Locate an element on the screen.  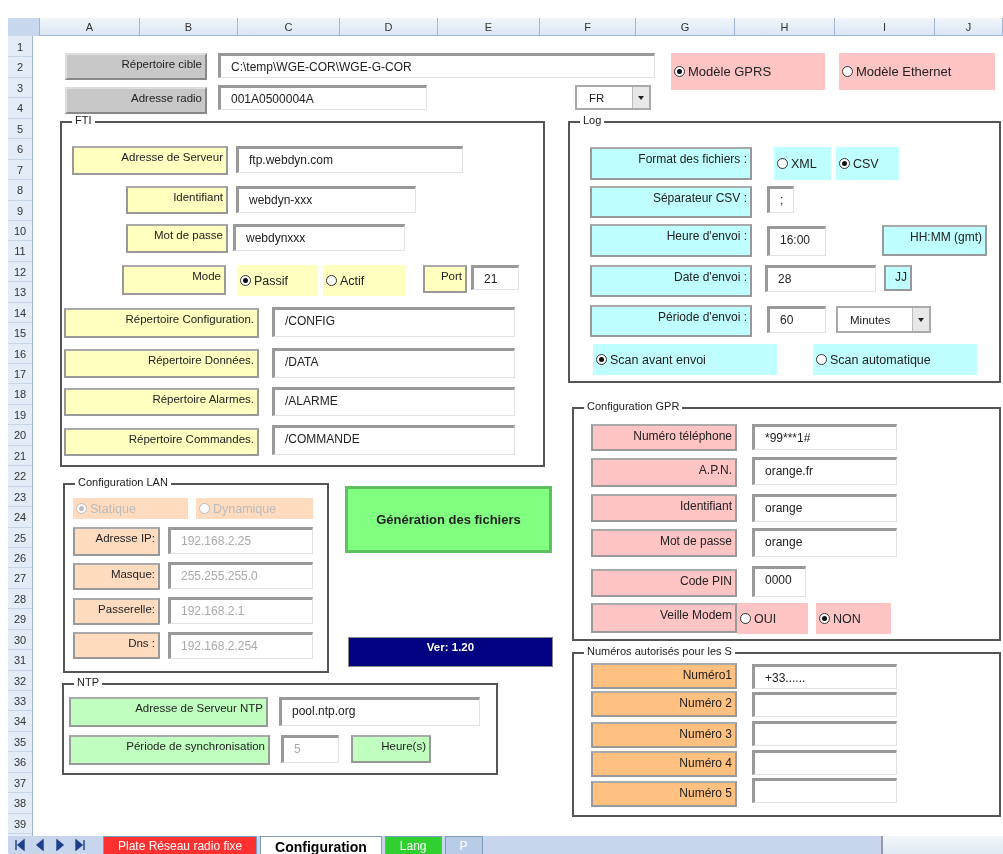
sheet-tab: Configuration is located at coordinates (321, 845).